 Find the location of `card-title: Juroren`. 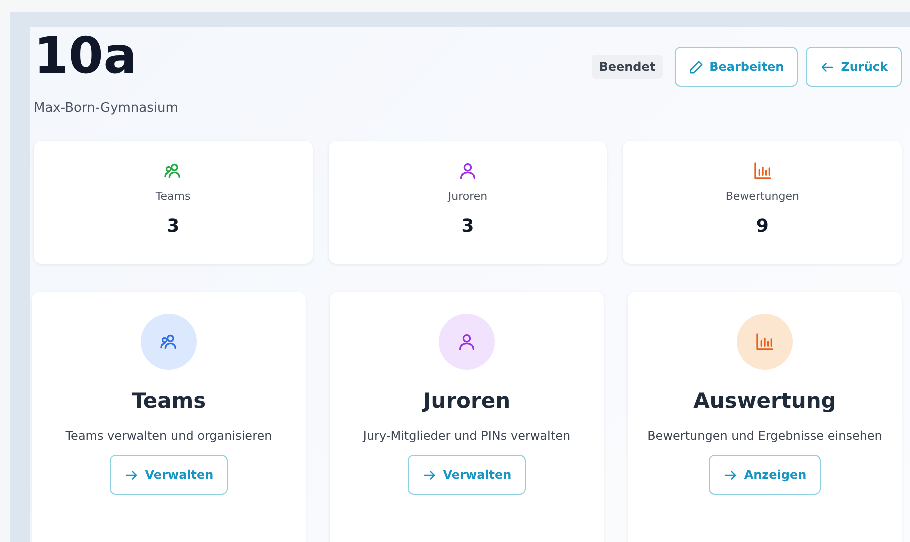

card-title: Juroren is located at coordinates (467, 401).